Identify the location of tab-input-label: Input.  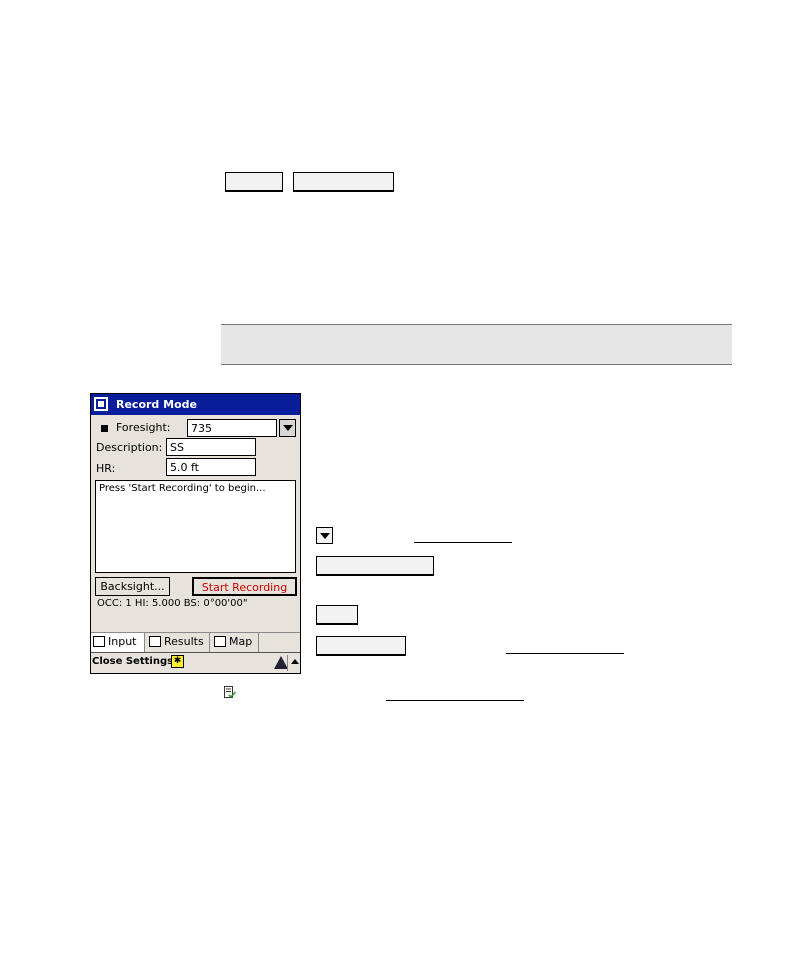
(122, 641).